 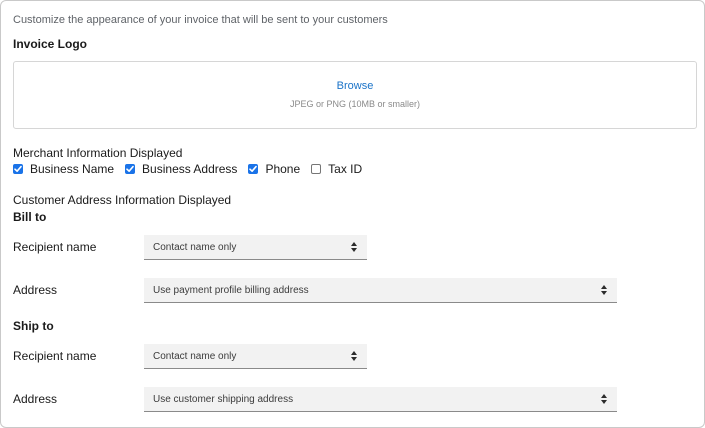 I want to click on business-name-option: Business Name, so click(x=63, y=169).